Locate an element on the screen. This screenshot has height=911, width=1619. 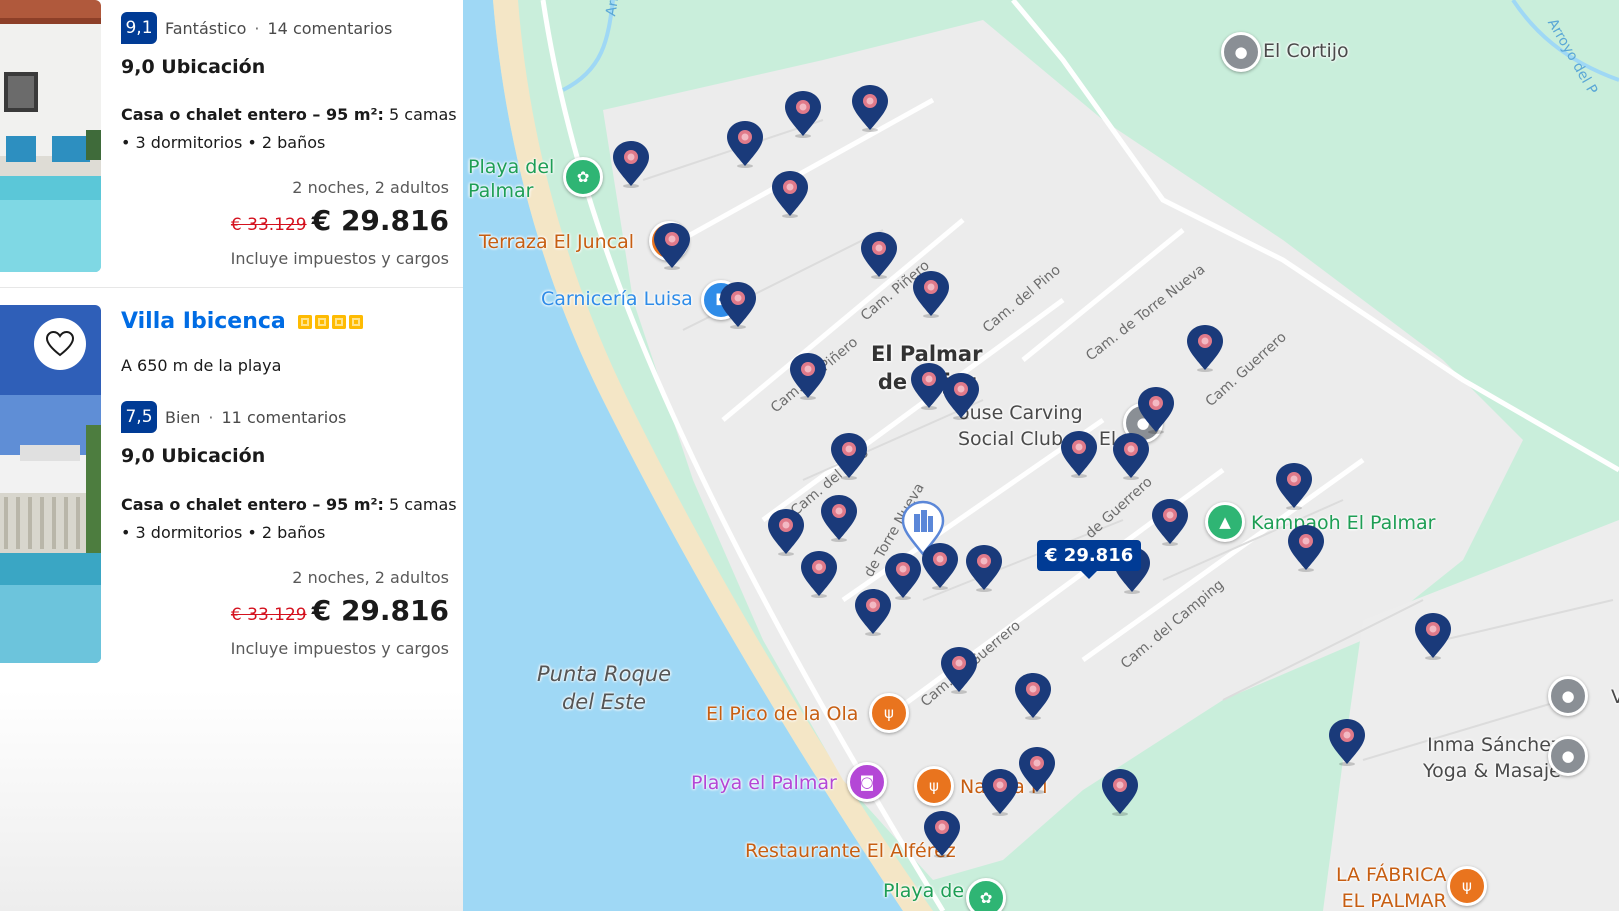
label-inma-sanchez: Inma Sánchez Yoga & Masaje is located at coordinates (1492, 758).